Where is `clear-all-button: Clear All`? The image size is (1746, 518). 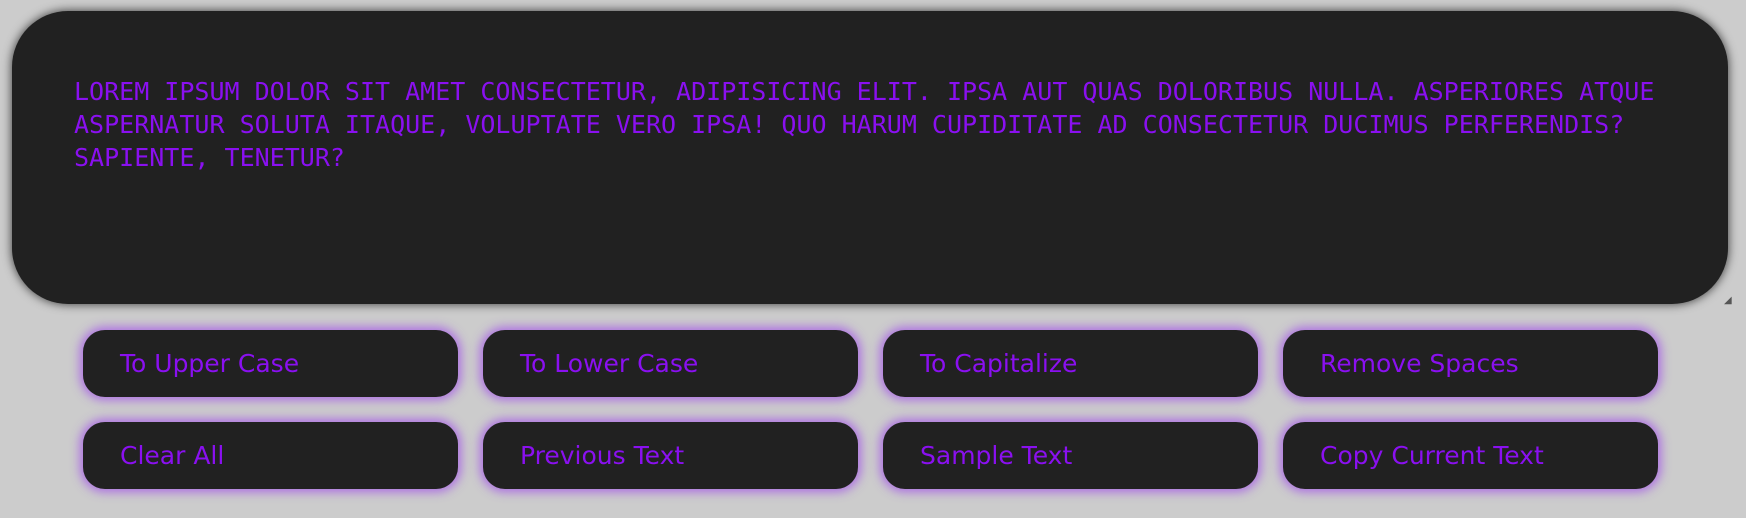
clear-all-button: Clear All is located at coordinates (270, 455).